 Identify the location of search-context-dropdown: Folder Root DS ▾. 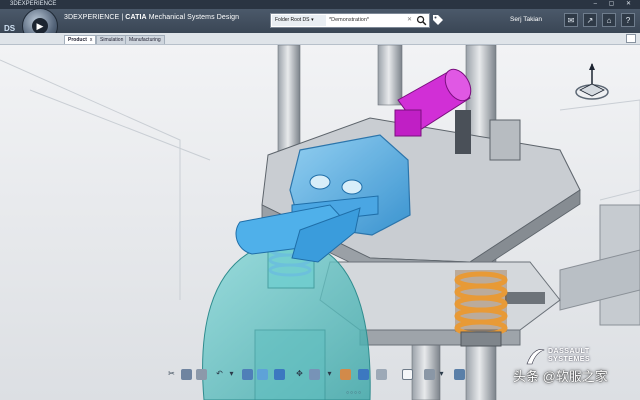
(299, 20).